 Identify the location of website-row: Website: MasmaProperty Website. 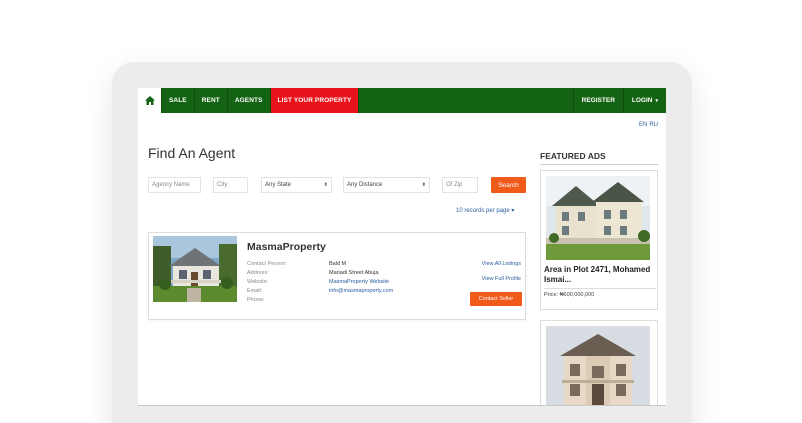
(318, 283).